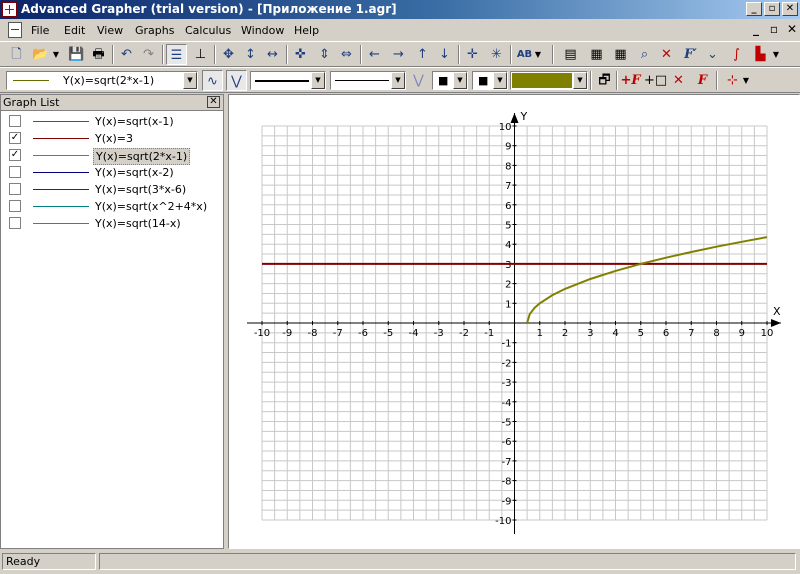 The height and width of the screenshot is (574, 800). Describe the element at coordinates (76, 54) in the screenshot. I see `save-icon: 💾` at that location.